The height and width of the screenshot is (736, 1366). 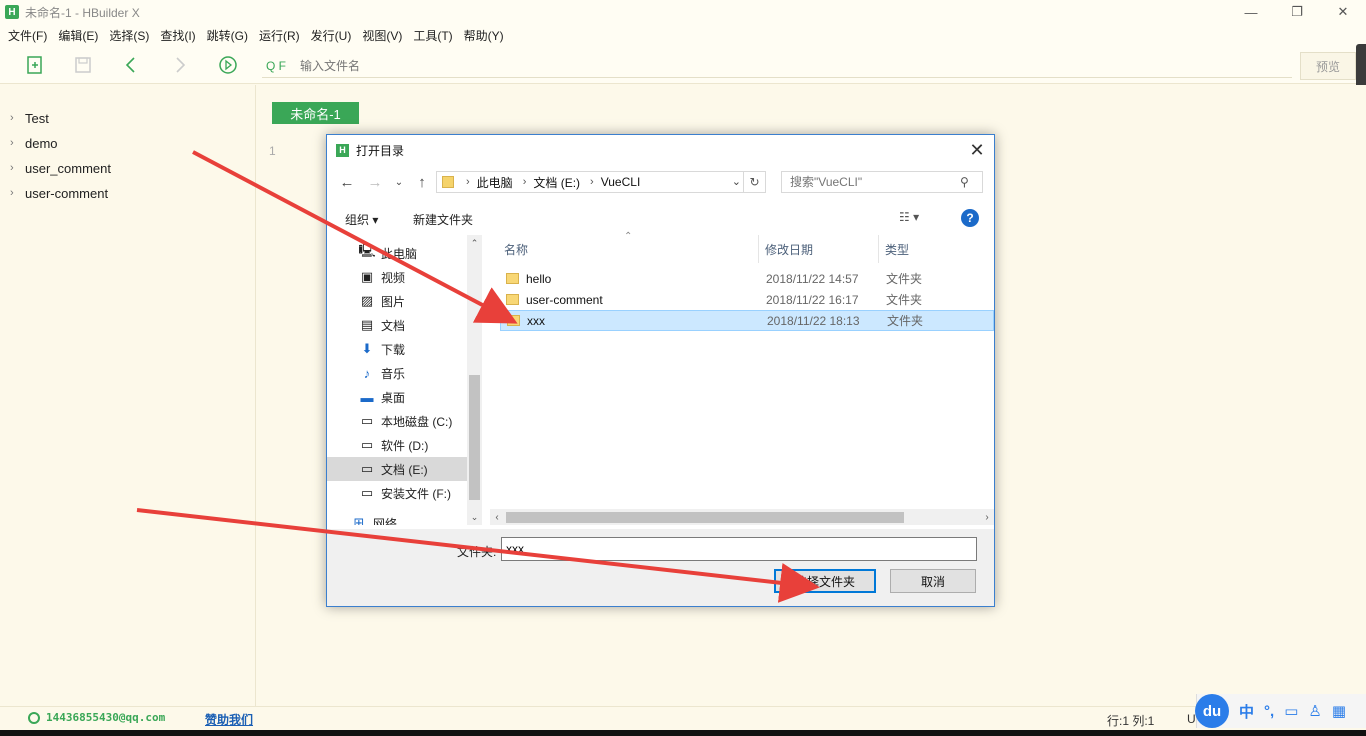 I want to click on nav-item-drive-c: ▭ 本地磁盘 (C:), so click(x=397, y=421).